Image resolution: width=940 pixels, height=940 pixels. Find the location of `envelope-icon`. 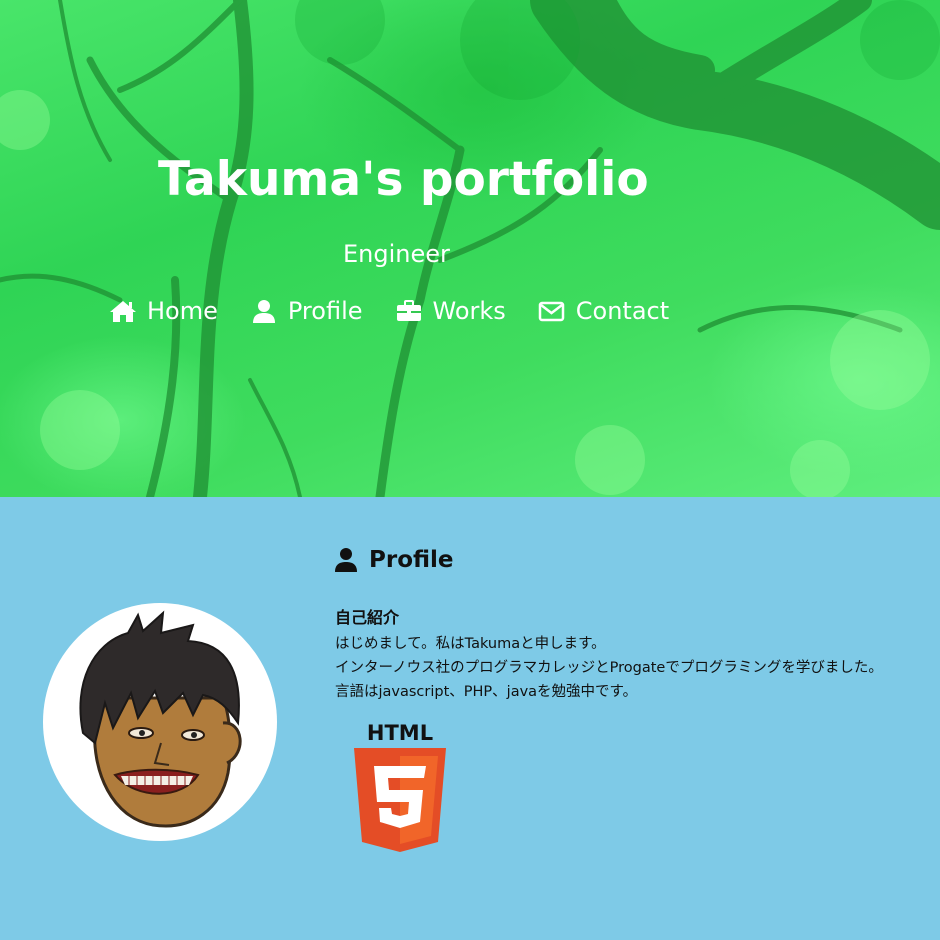

envelope-icon is located at coordinates (552, 311).